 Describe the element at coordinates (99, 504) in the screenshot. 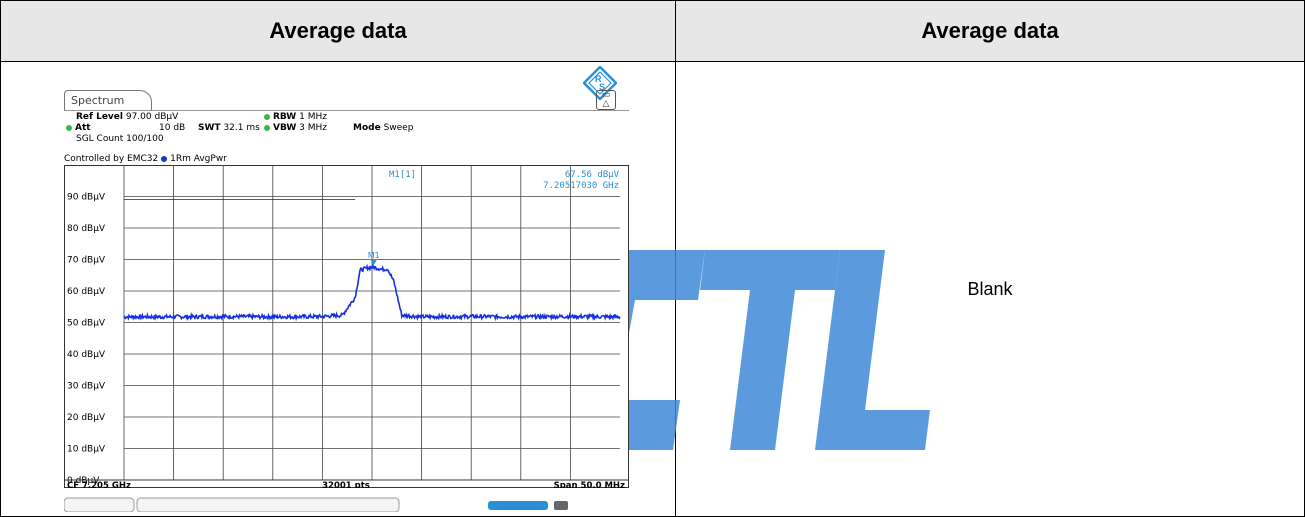

I see `softkey-left` at that location.